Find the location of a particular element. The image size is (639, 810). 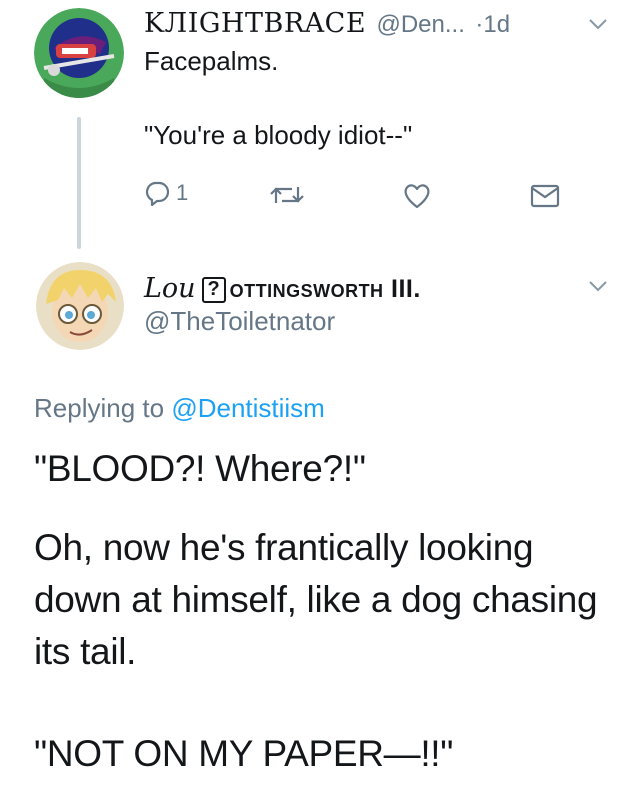

avatar-lou is located at coordinates (80, 306).